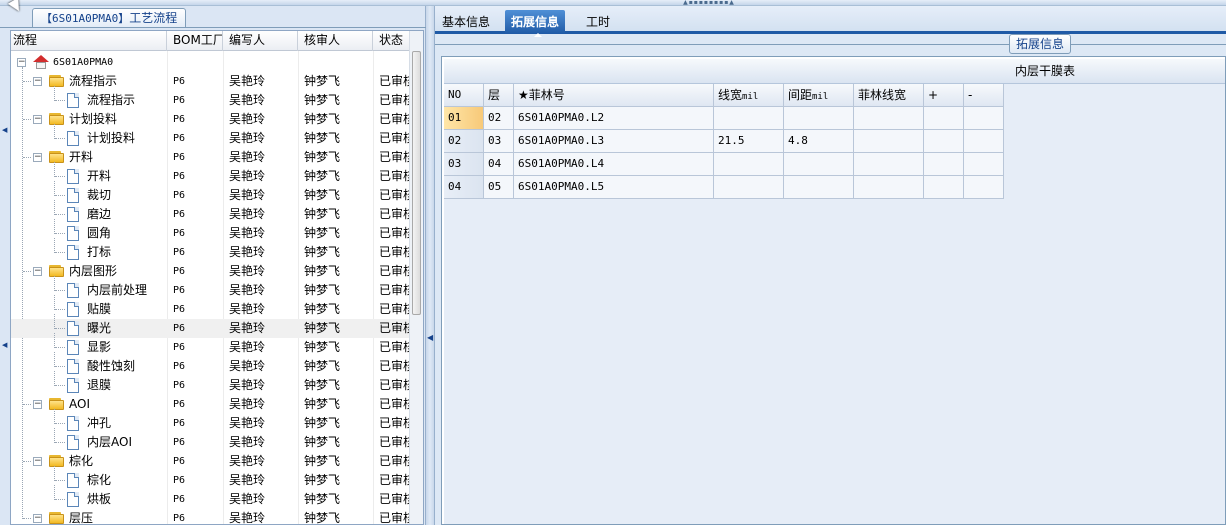 The height and width of the screenshot is (525, 1226). Describe the element at coordinates (211, 81) in the screenshot. I see `tree-folder-row: − 流程指示 P6 吴艳玲 钟梦飞 已审核` at that location.